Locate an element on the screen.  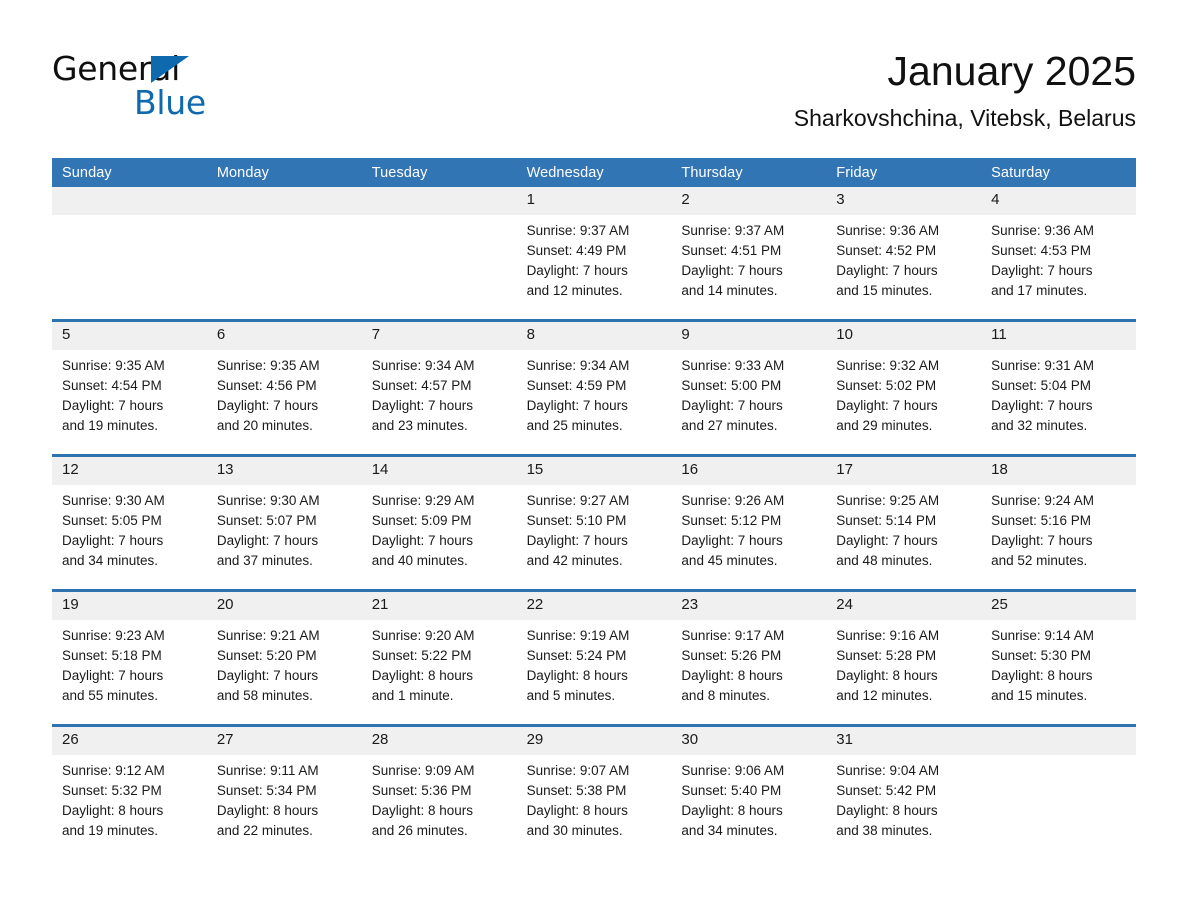
location-subtitle: Sharkovshchina, Vitebsk, Belarus is located at coordinates (964, 118).